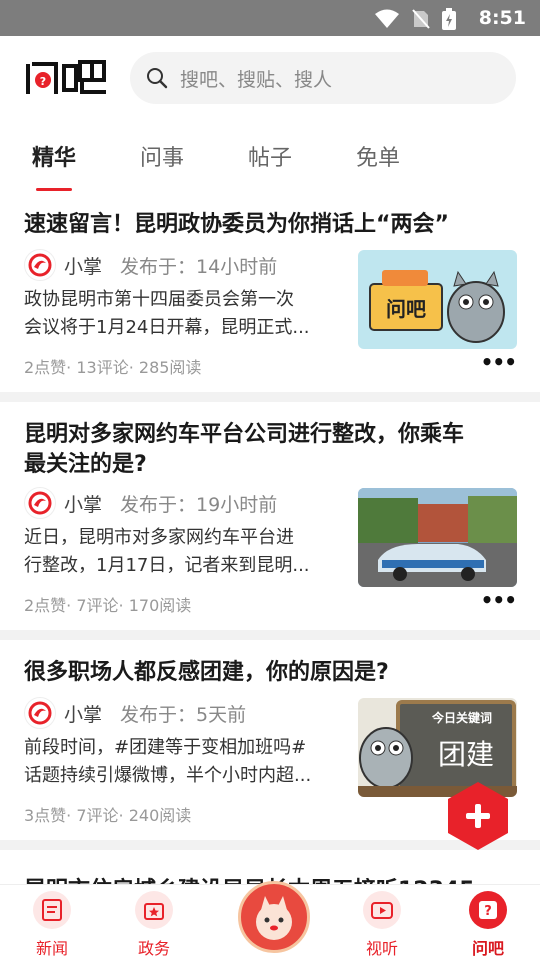 This screenshot has width=540, height=961. I want to click on mascot-center-button, so click(274, 917).